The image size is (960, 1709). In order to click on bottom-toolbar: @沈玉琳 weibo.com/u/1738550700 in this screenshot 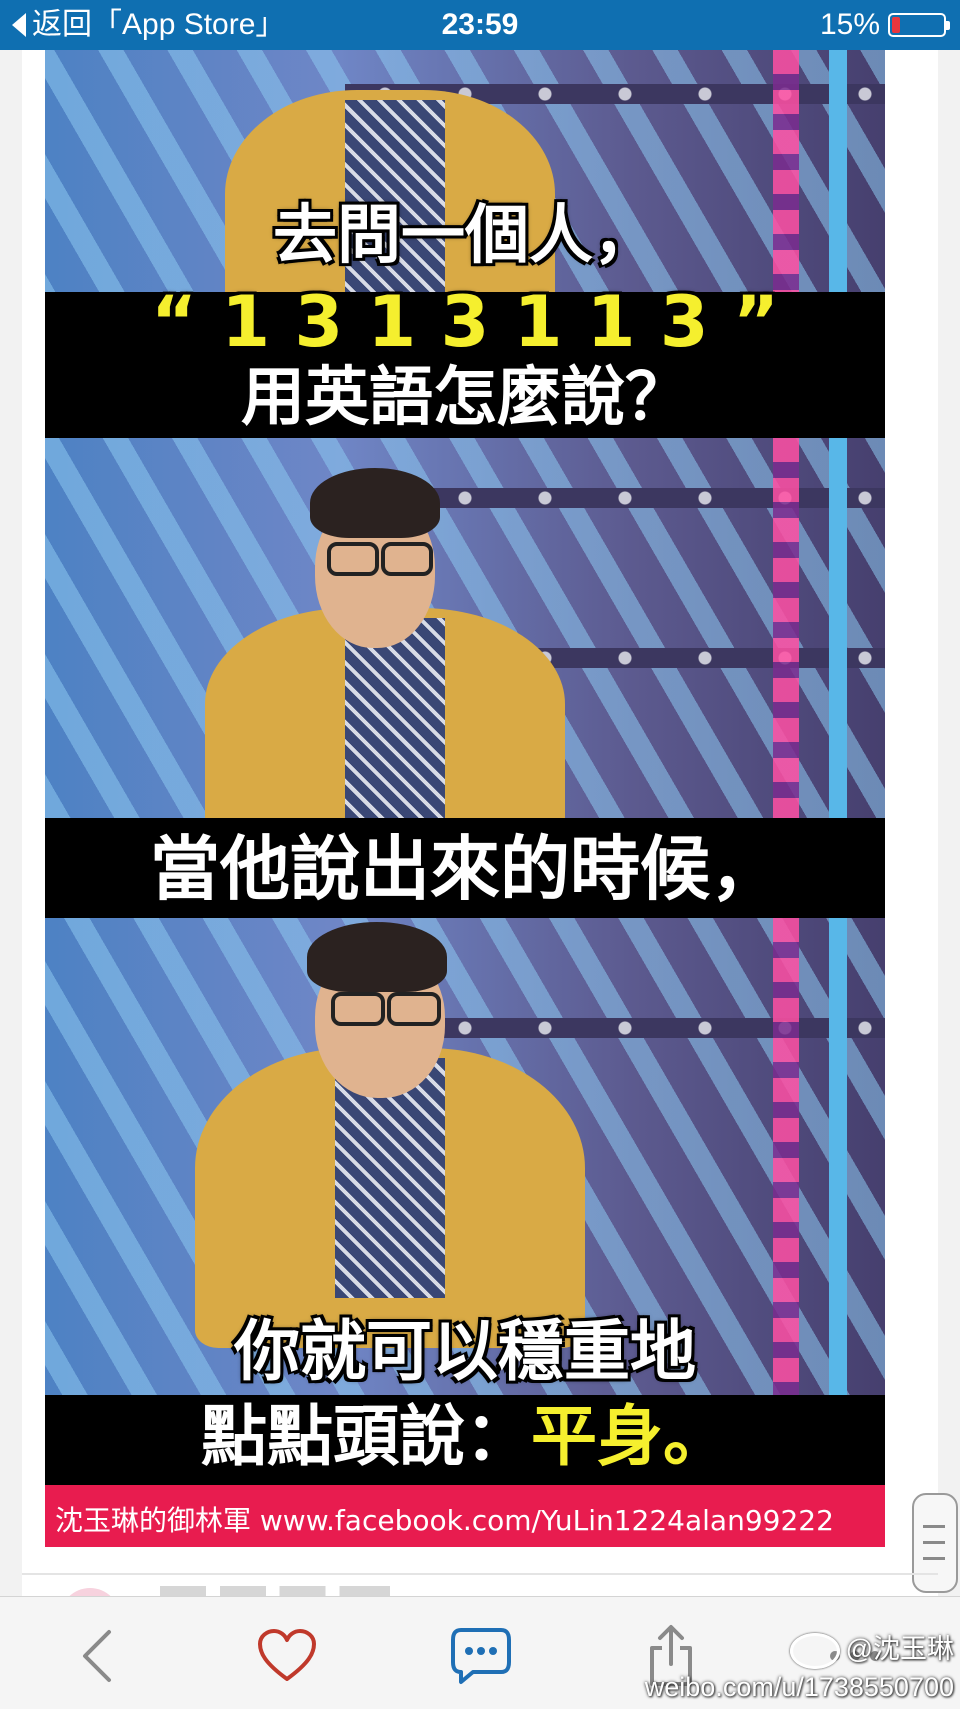, I will do `click(480, 1652)`.